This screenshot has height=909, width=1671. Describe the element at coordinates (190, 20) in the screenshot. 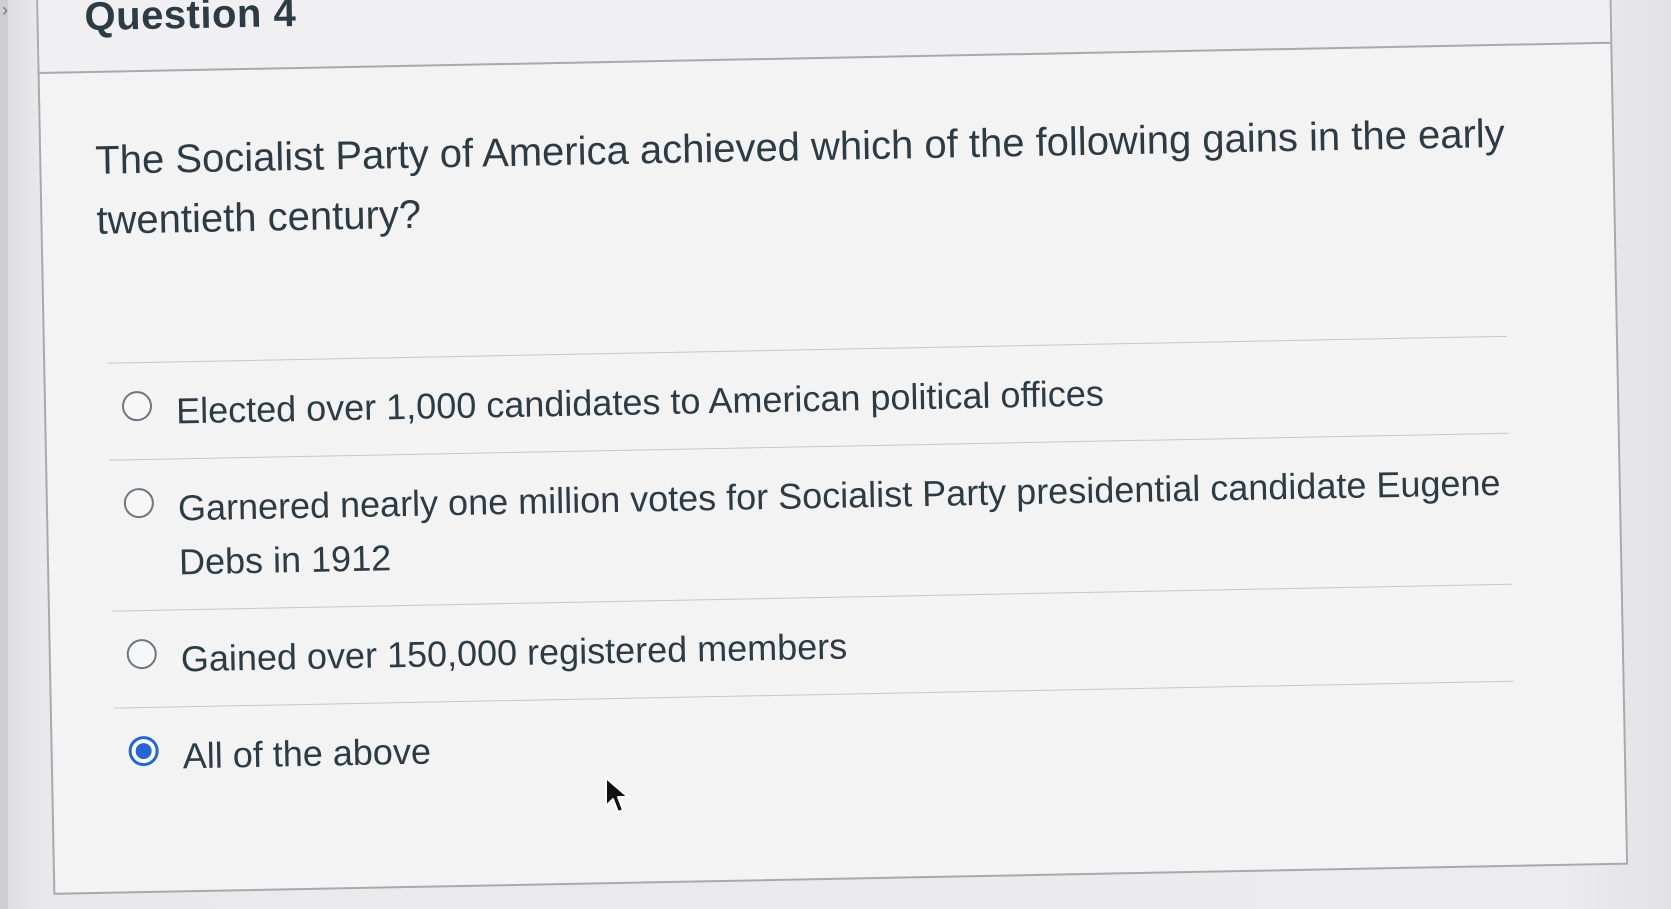

I see `question-title: Question 4` at that location.